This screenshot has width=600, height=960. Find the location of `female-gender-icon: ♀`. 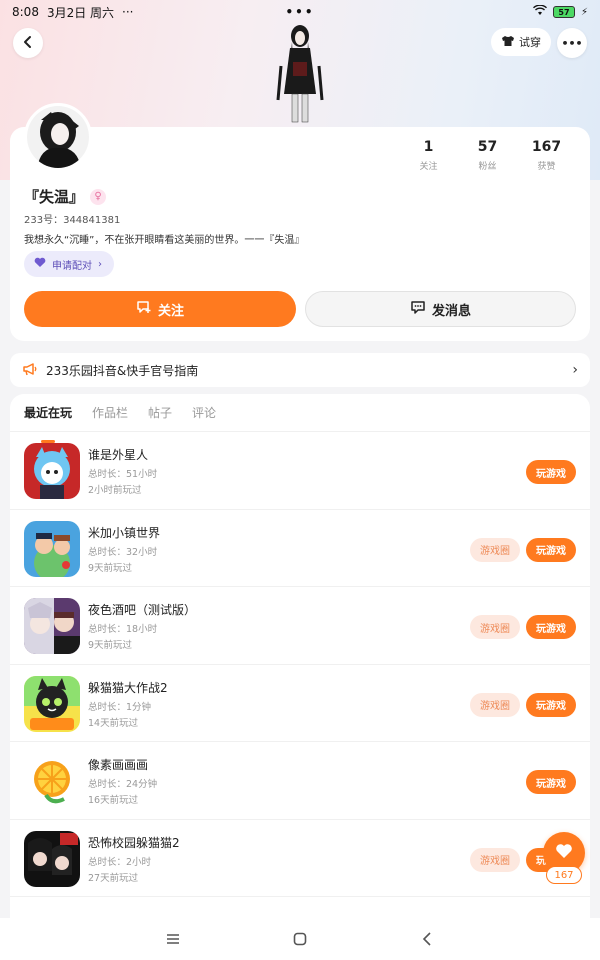

female-gender-icon: ♀ is located at coordinates (98, 196).